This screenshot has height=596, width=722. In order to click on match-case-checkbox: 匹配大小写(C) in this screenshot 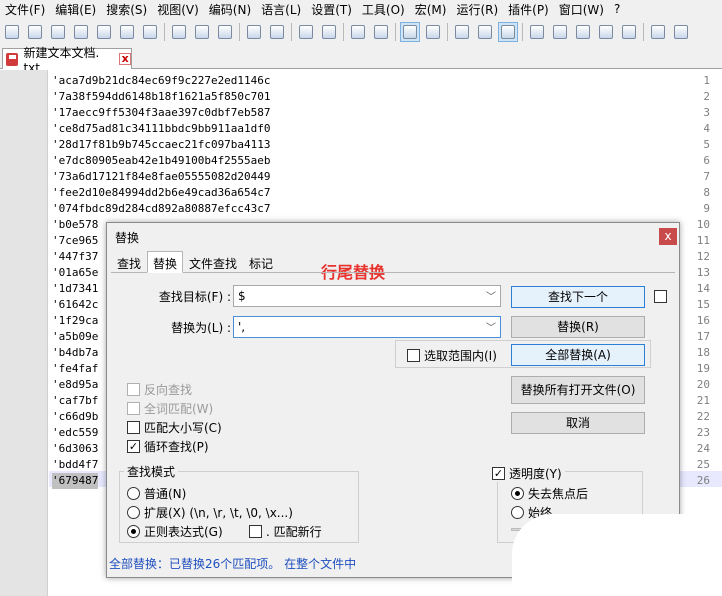, I will do `click(174, 427)`.